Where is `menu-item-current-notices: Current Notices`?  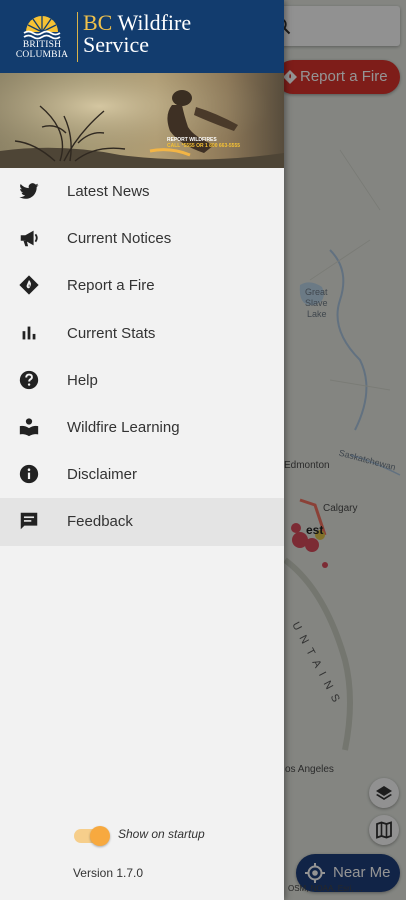 menu-item-current-notices: Current Notices is located at coordinates (142, 238).